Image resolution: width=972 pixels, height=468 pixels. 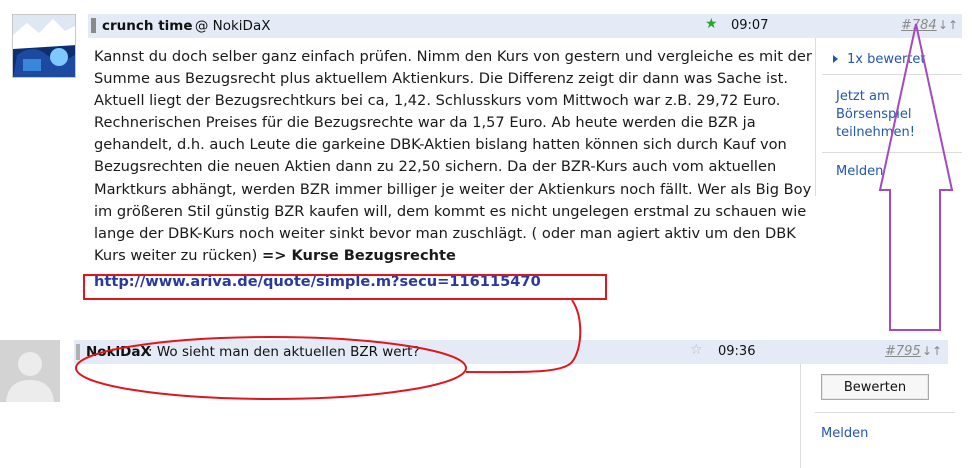 I want to click on join-label-2: Börsenspiel, so click(x=874, y=114).